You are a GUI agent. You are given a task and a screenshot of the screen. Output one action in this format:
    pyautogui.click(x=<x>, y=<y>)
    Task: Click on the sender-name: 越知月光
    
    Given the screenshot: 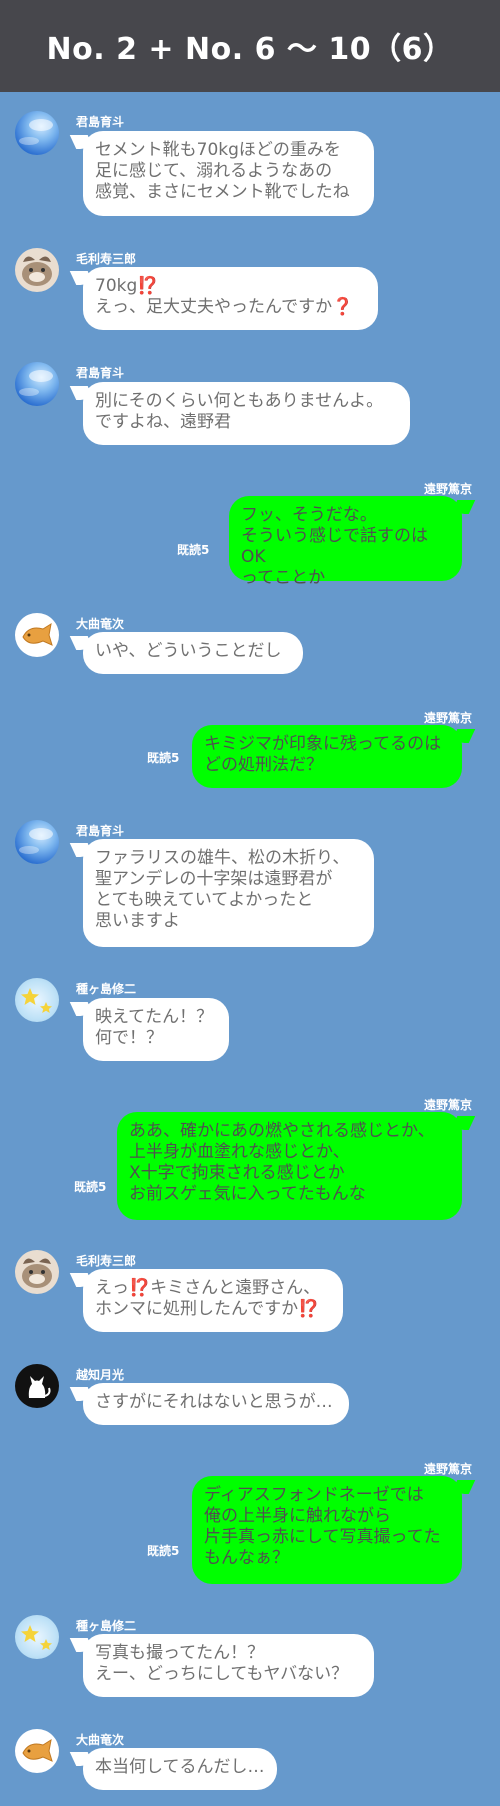 What is the action you would take?
    pyautogui.click(x=100, y=1375)
    